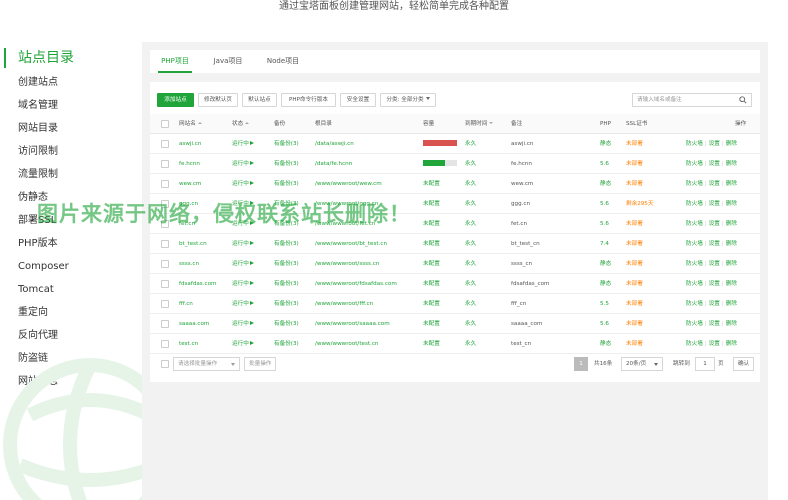 This screenshot has width=788, height=500. What do you see at coordinates (358, 100) in the screenshot?
I see `security-settings-button: 安全设置` at bounding box center [358, 100].